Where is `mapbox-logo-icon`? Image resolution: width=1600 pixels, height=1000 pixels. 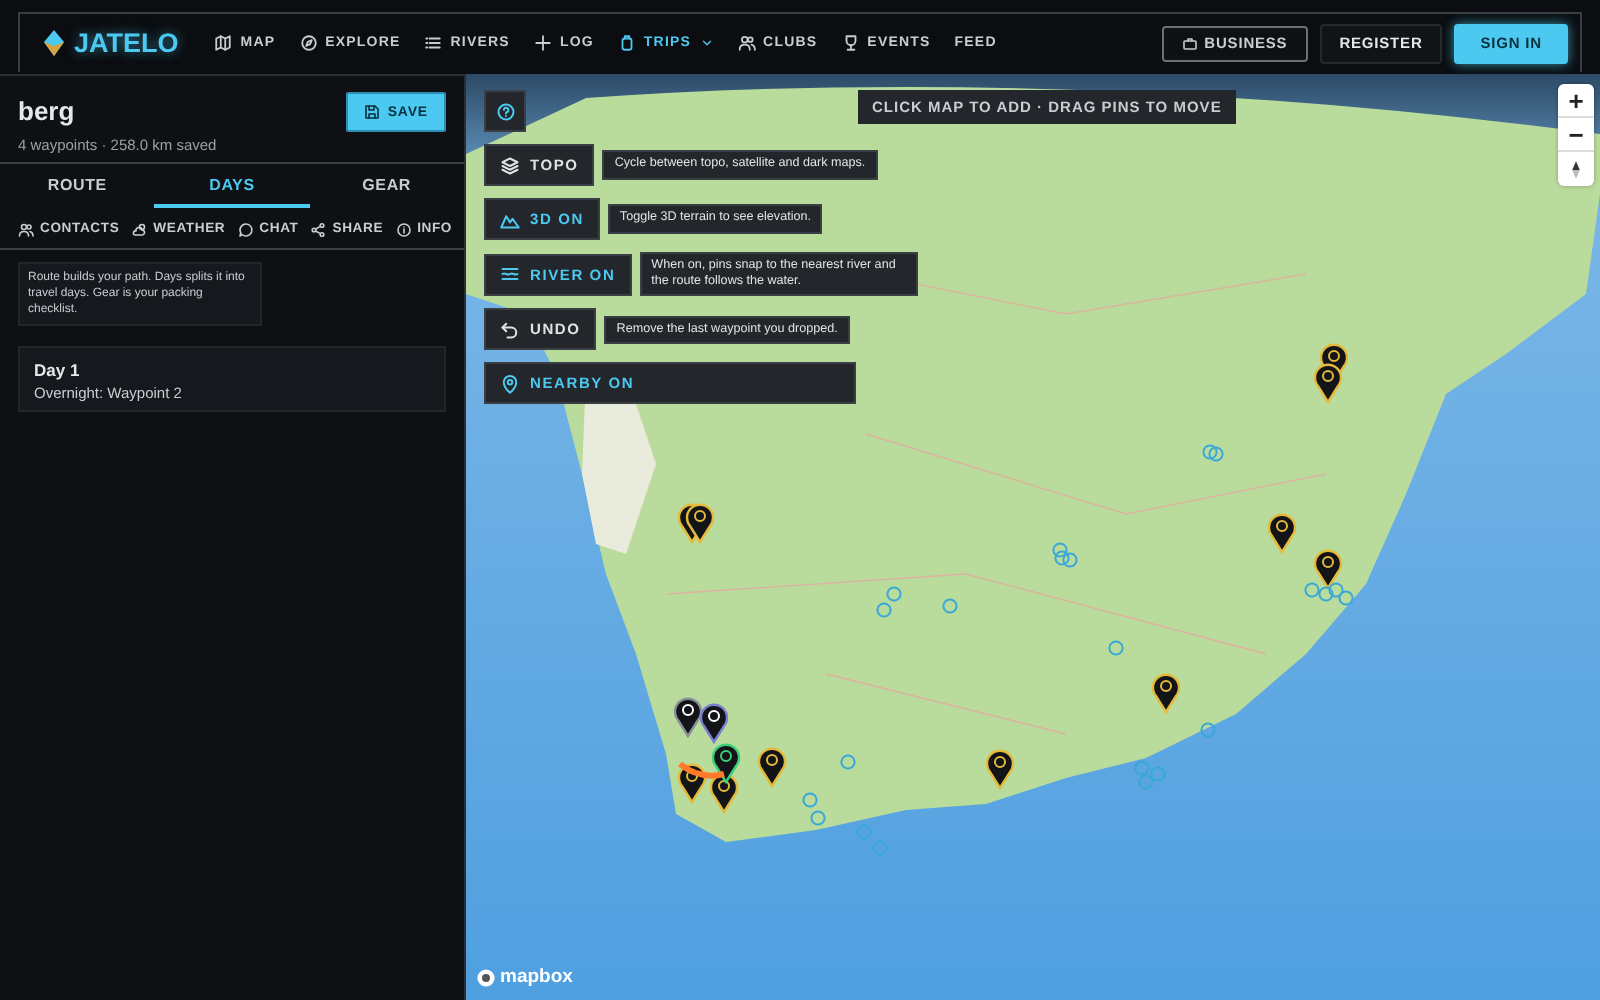 mapbox-logo-icon is located at coordinates (486, 977).